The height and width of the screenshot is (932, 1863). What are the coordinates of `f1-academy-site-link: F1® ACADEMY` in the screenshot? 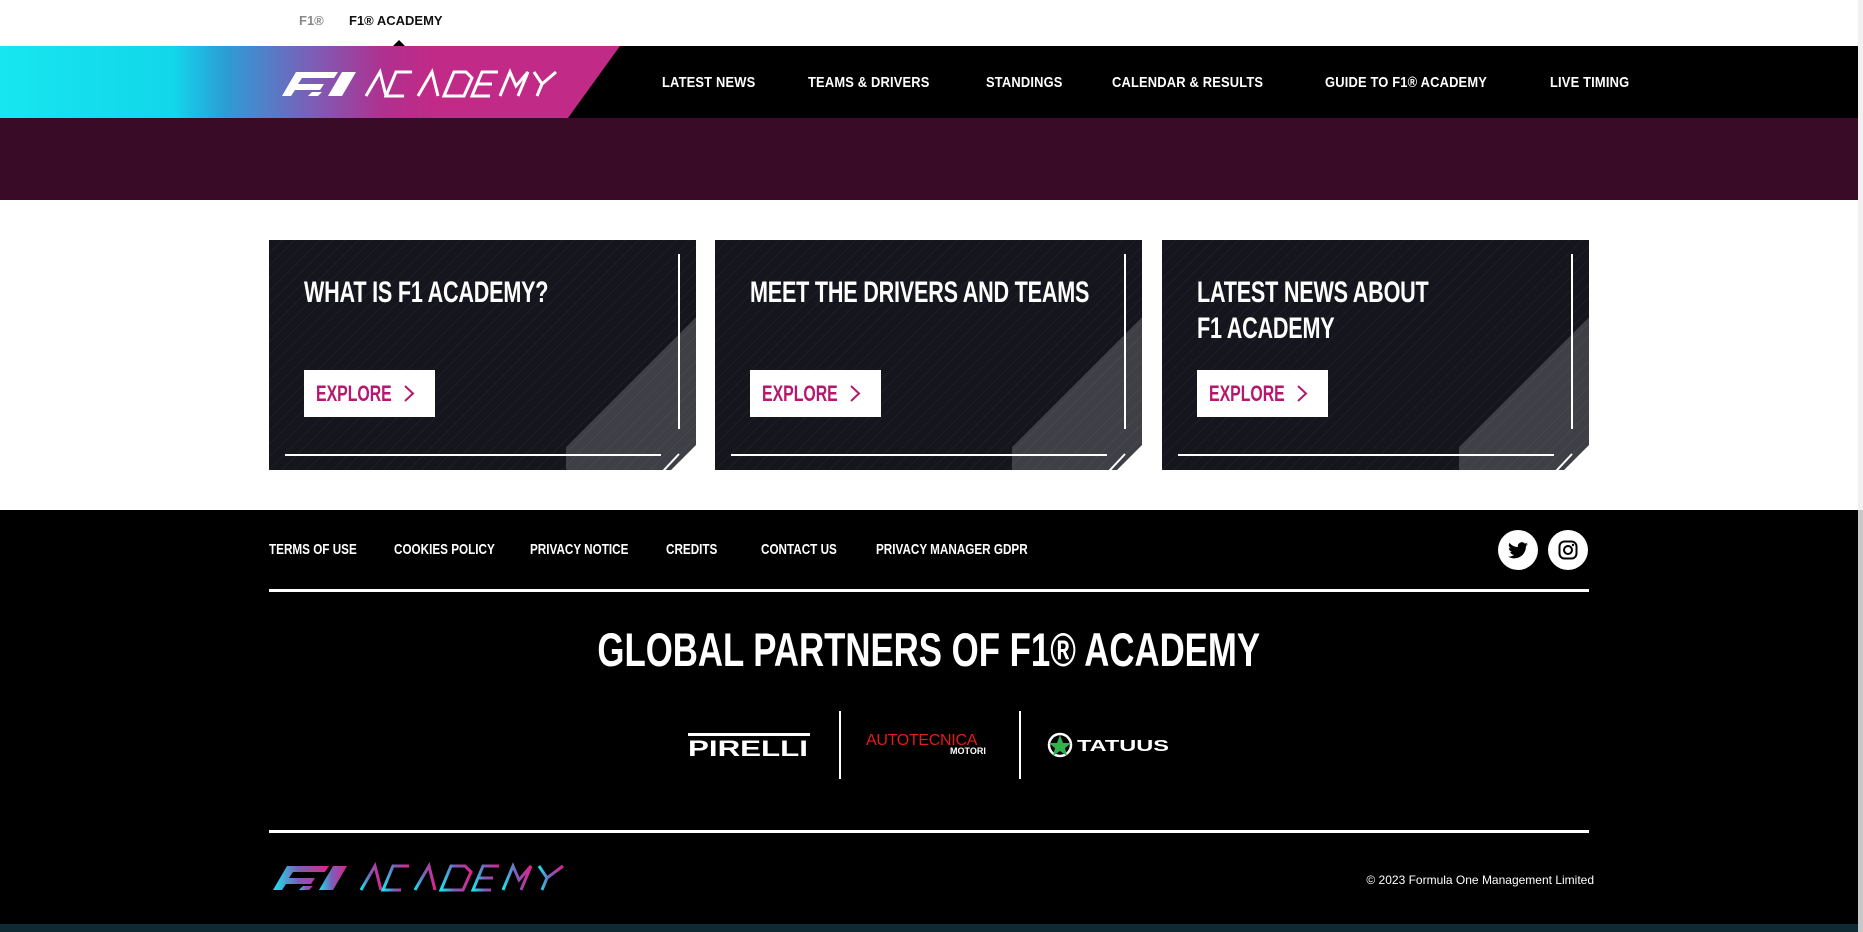 It's located at (396, 20).